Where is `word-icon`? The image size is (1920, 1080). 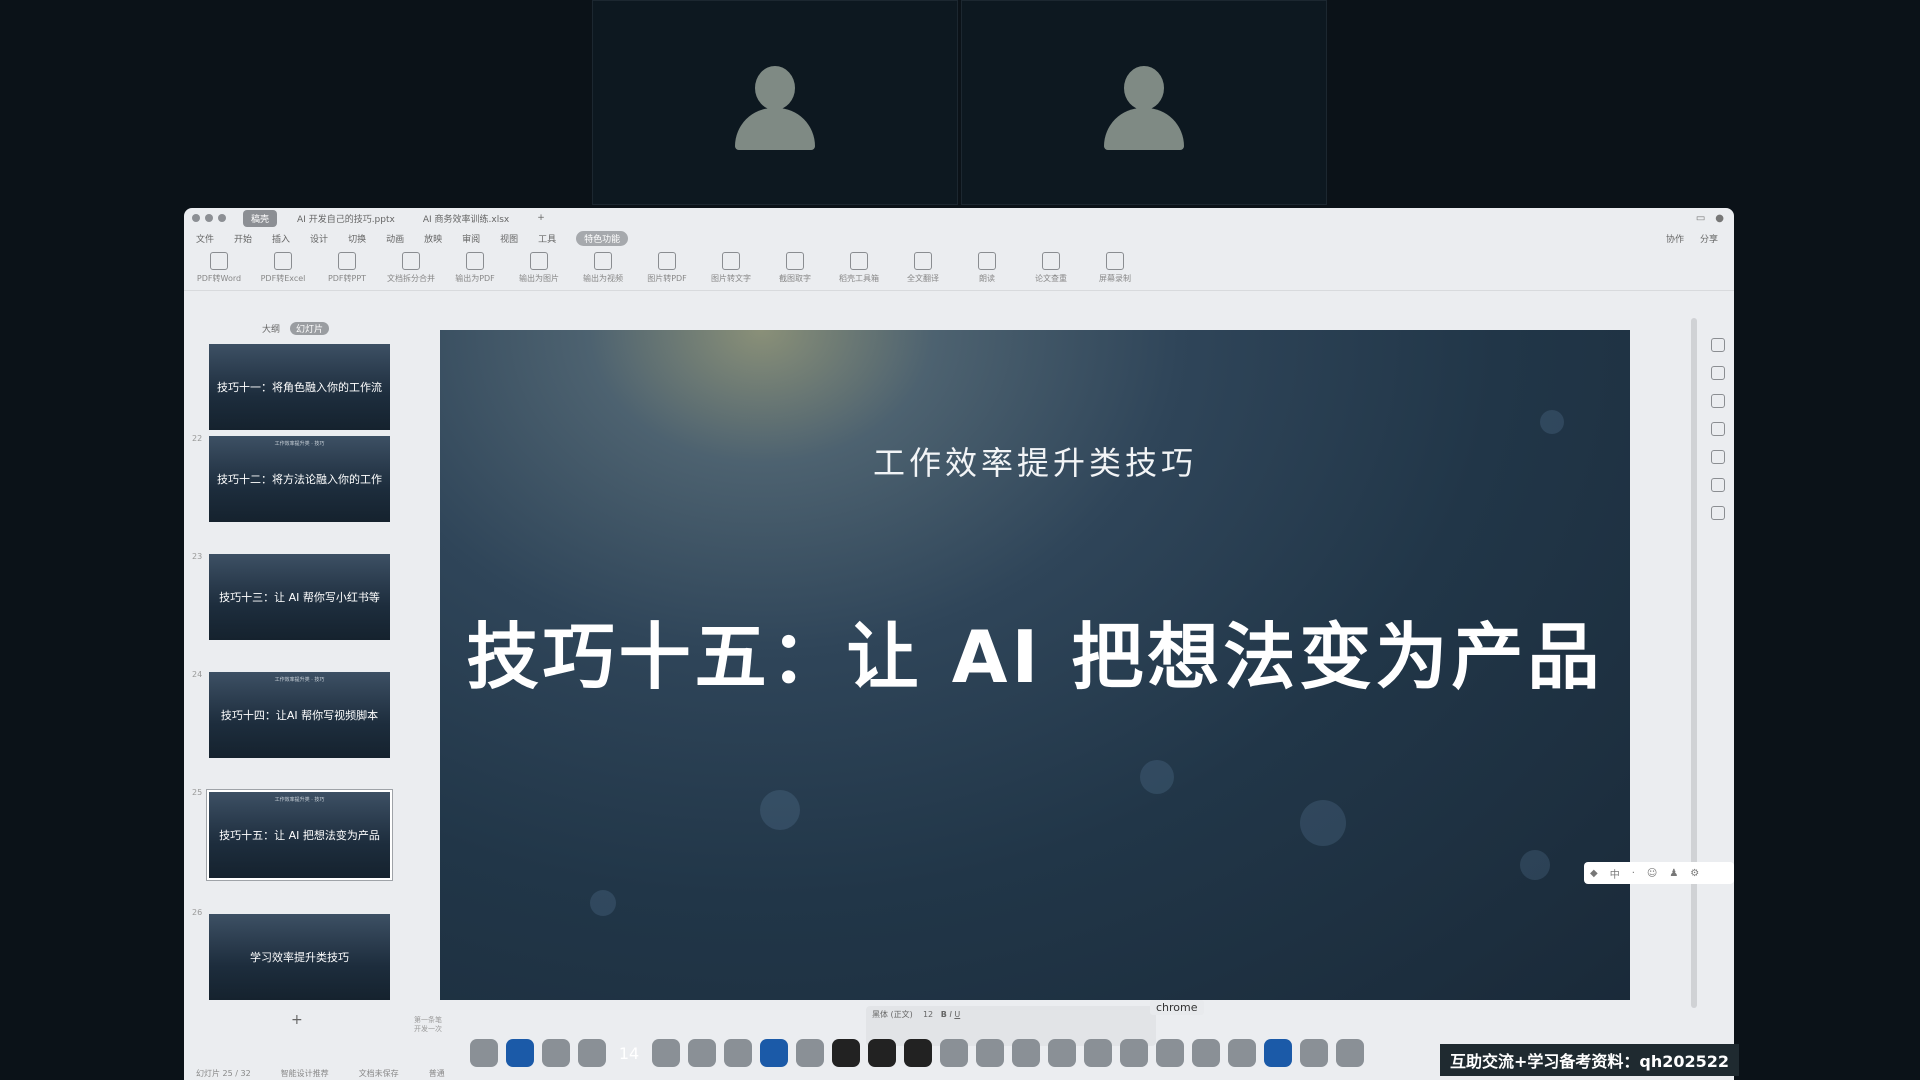
word-icon is located at coordinates (1062, 1053).